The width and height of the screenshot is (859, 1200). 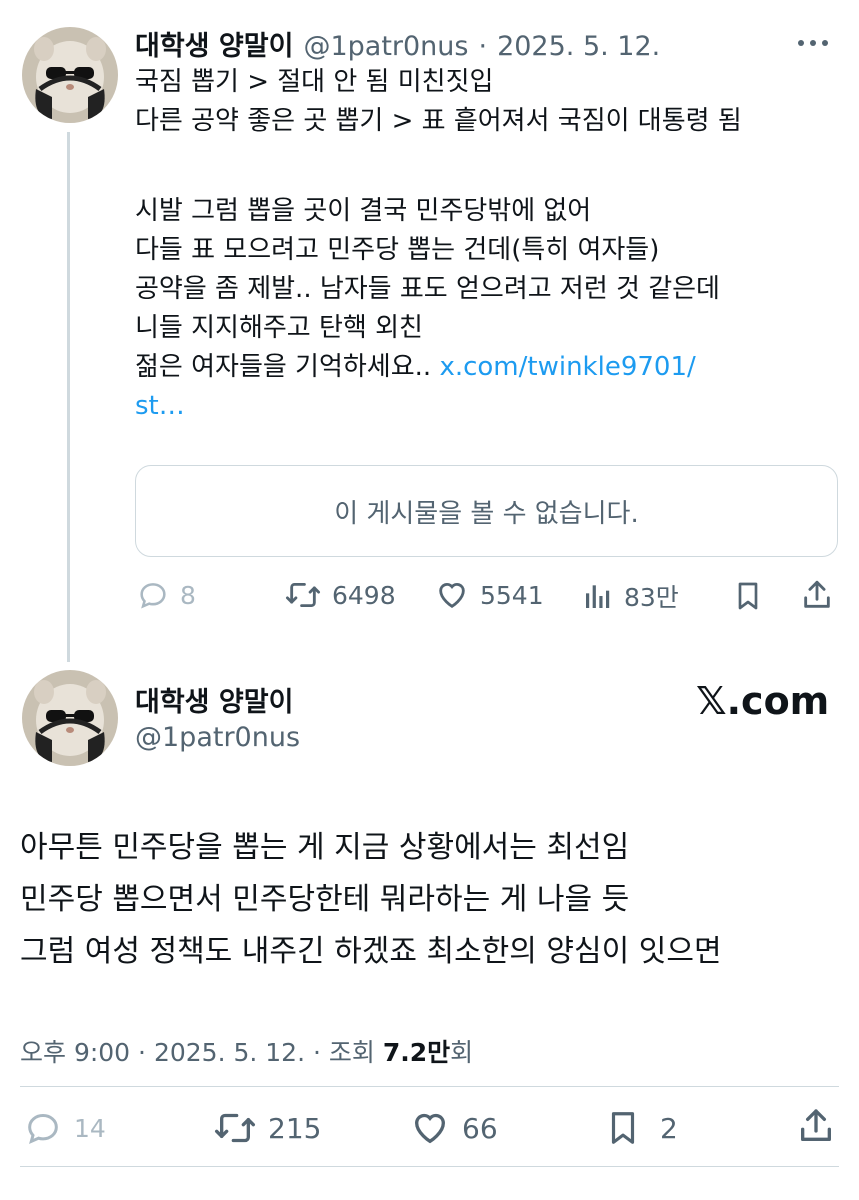 I want to click on reply-button: 14, so click(x=64, y=1128).